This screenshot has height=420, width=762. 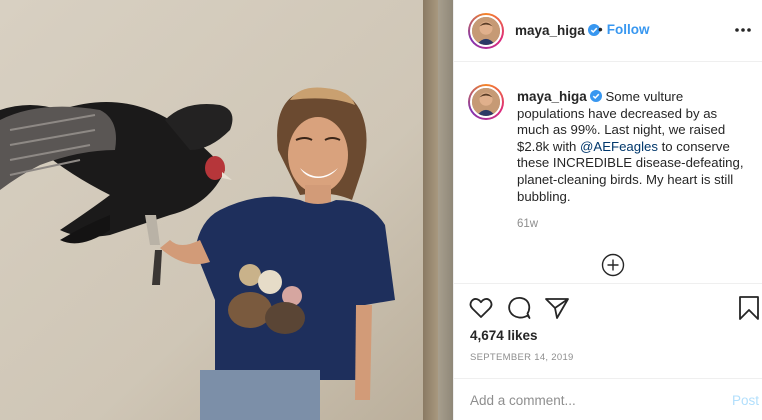 I want to click on caption-username: maya_higa, so click(x=552, y=96).